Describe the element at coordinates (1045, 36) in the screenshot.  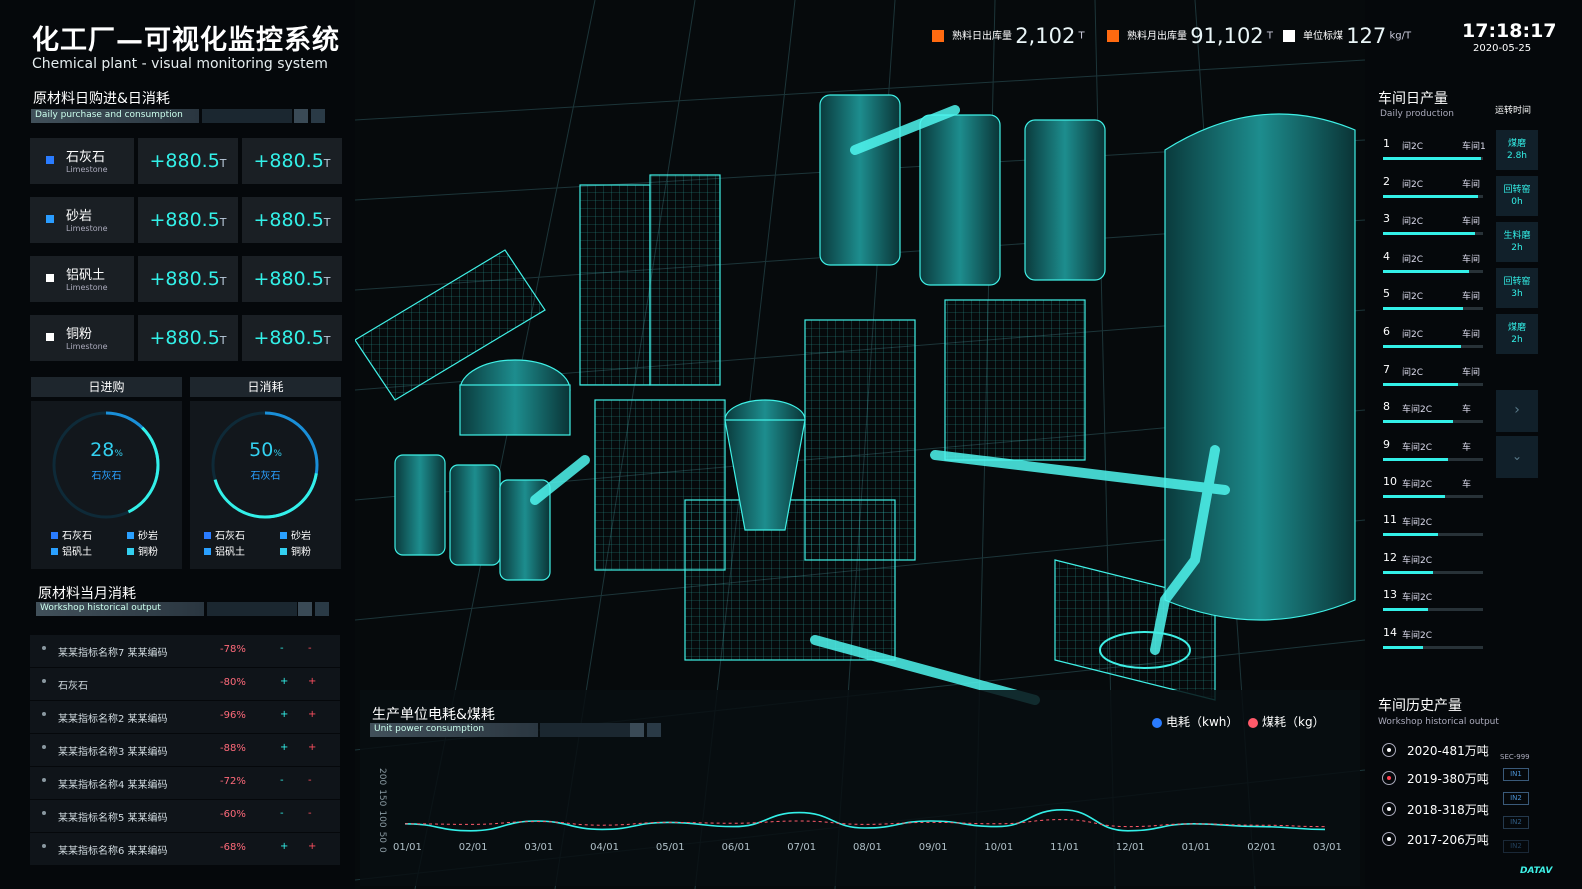
I see `stat-value: 2,102` at that location.